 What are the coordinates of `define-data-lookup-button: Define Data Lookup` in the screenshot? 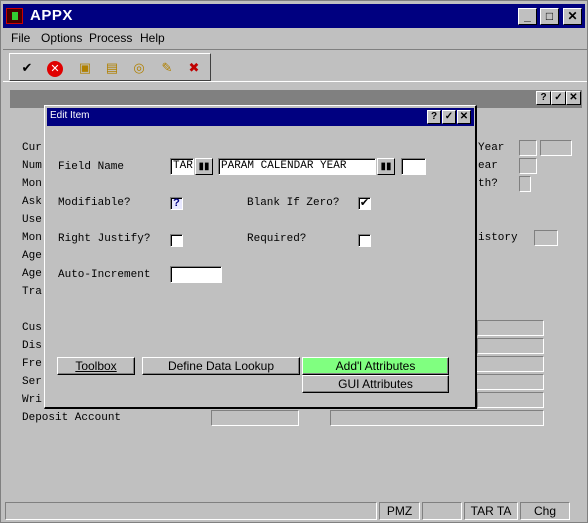 It's located at (221, 366).